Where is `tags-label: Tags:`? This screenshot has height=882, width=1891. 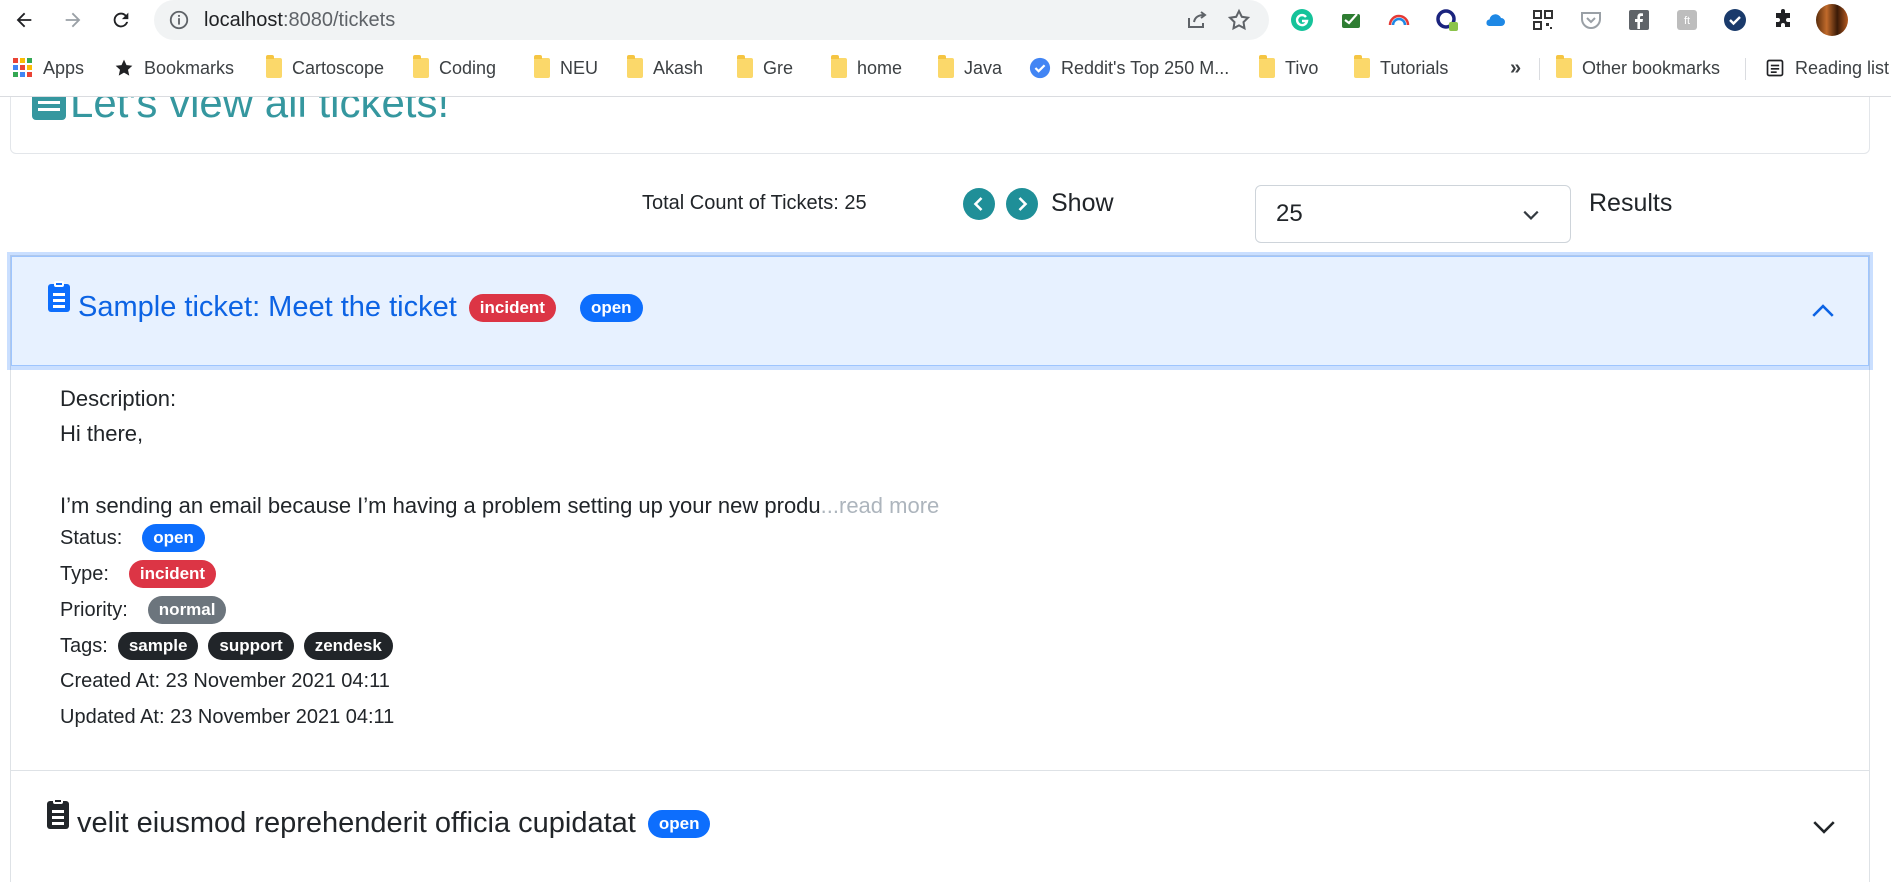
tags-label: Tags: is located at coordinates (84, 645).